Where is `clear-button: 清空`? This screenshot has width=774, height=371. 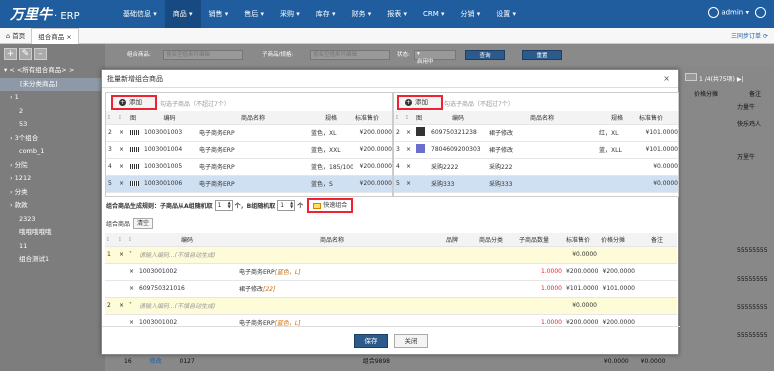
clear-button: 清空 is located at coordinates (143, 223).